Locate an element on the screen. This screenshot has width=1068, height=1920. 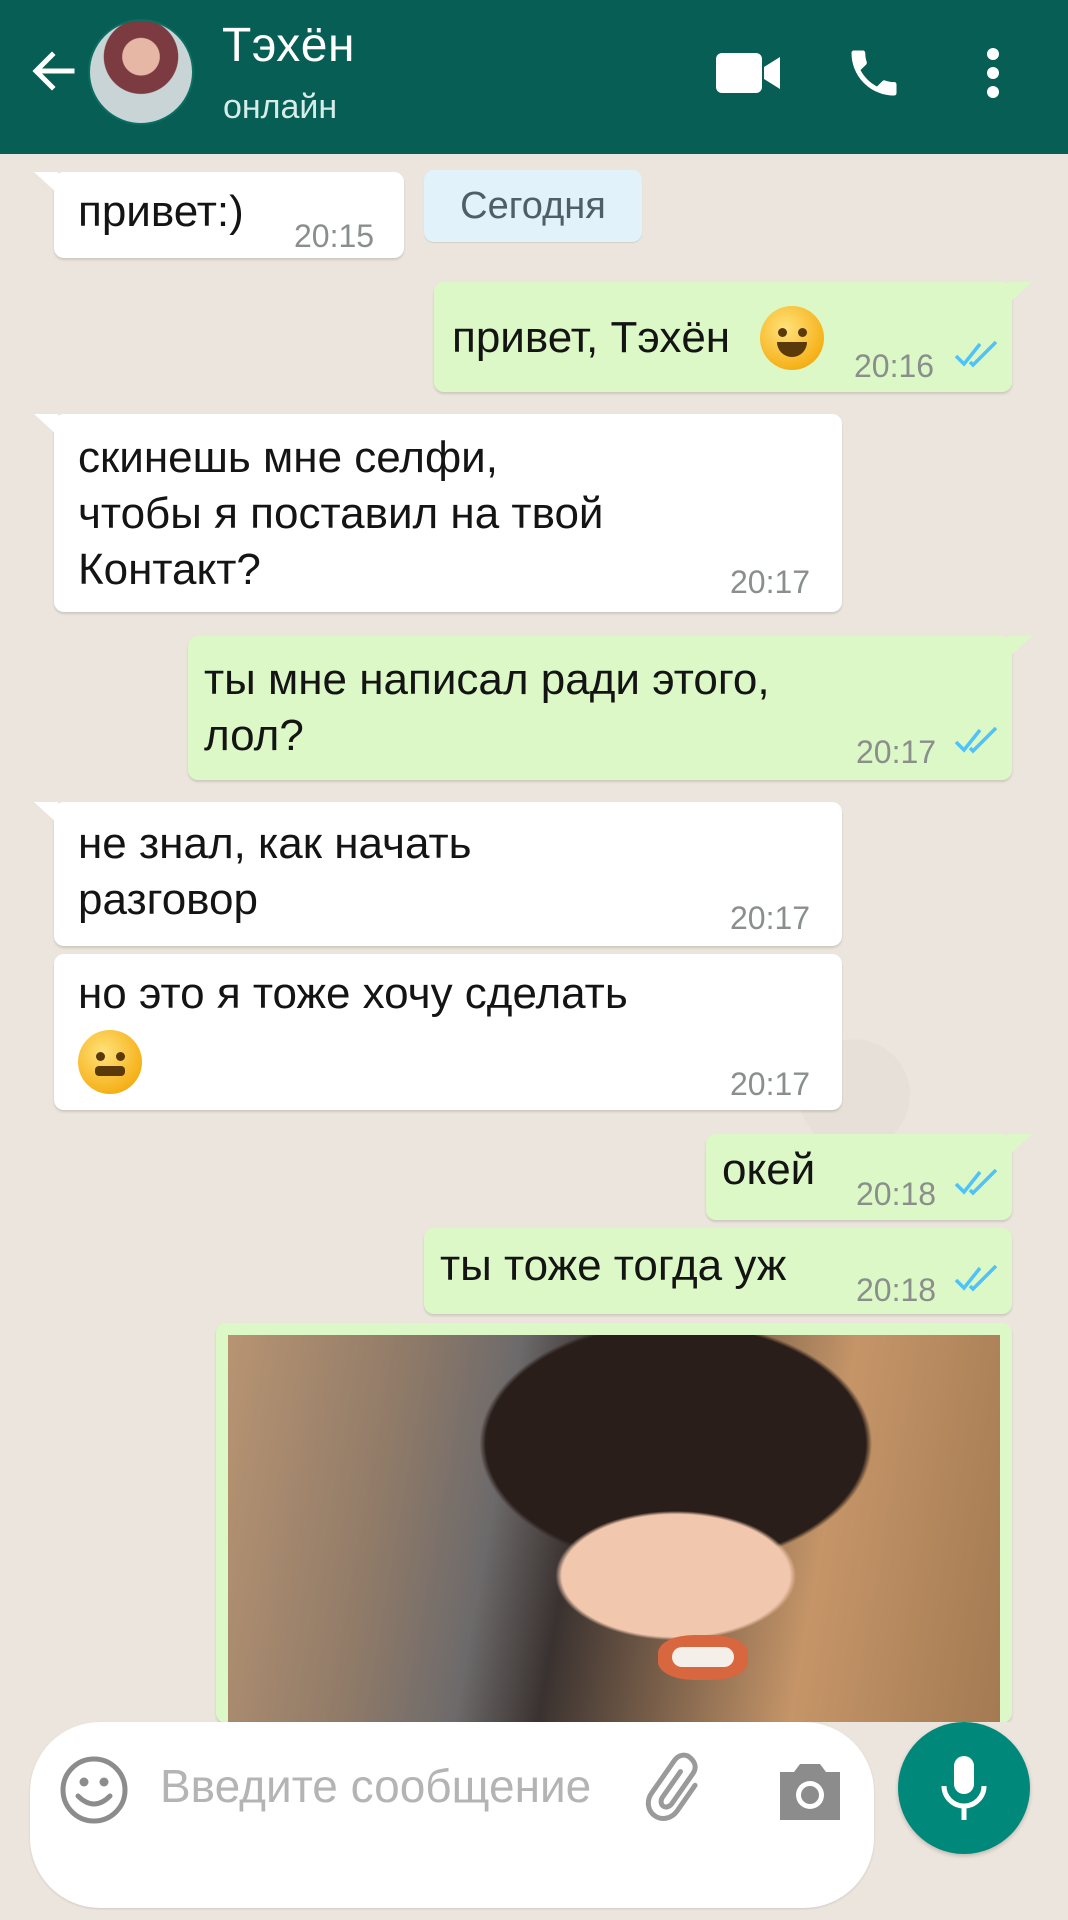
video-call-icon is located at coordinates (748, 73).